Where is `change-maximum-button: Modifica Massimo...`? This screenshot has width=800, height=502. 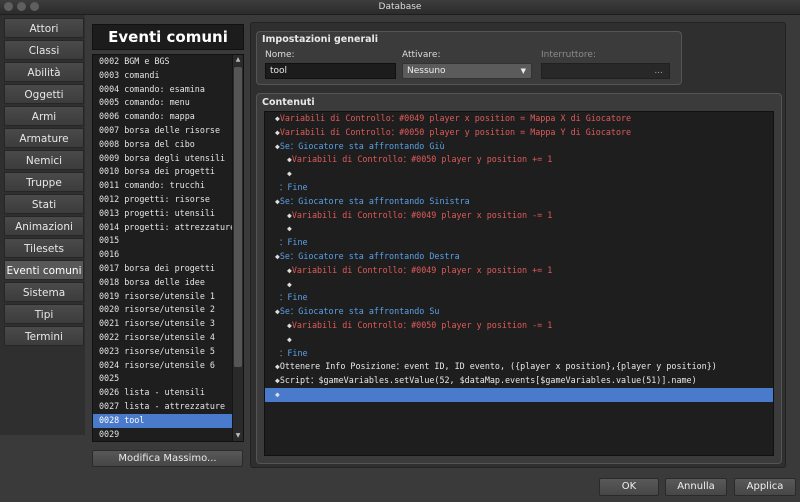 change-maximum-button: Modifica Massimo... is located at coordinates (167, 458).